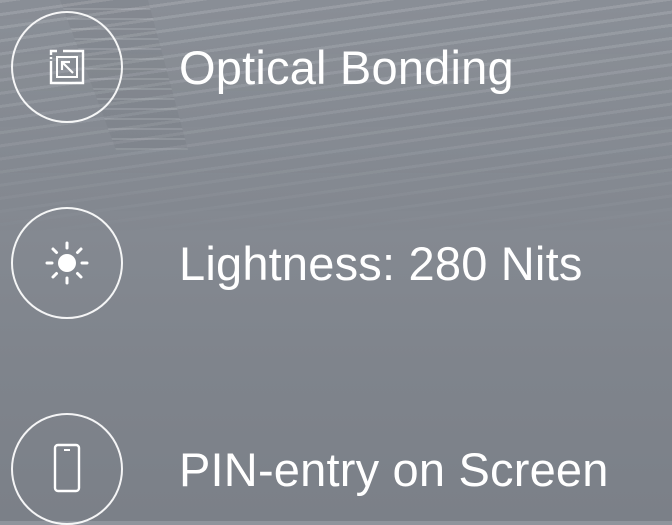 This screenshot has height=525, width=672. What do you see at coordinates (67, 67) in the screenshot?
I see `optical-bonding-icon` at bounding box center [67, 67].